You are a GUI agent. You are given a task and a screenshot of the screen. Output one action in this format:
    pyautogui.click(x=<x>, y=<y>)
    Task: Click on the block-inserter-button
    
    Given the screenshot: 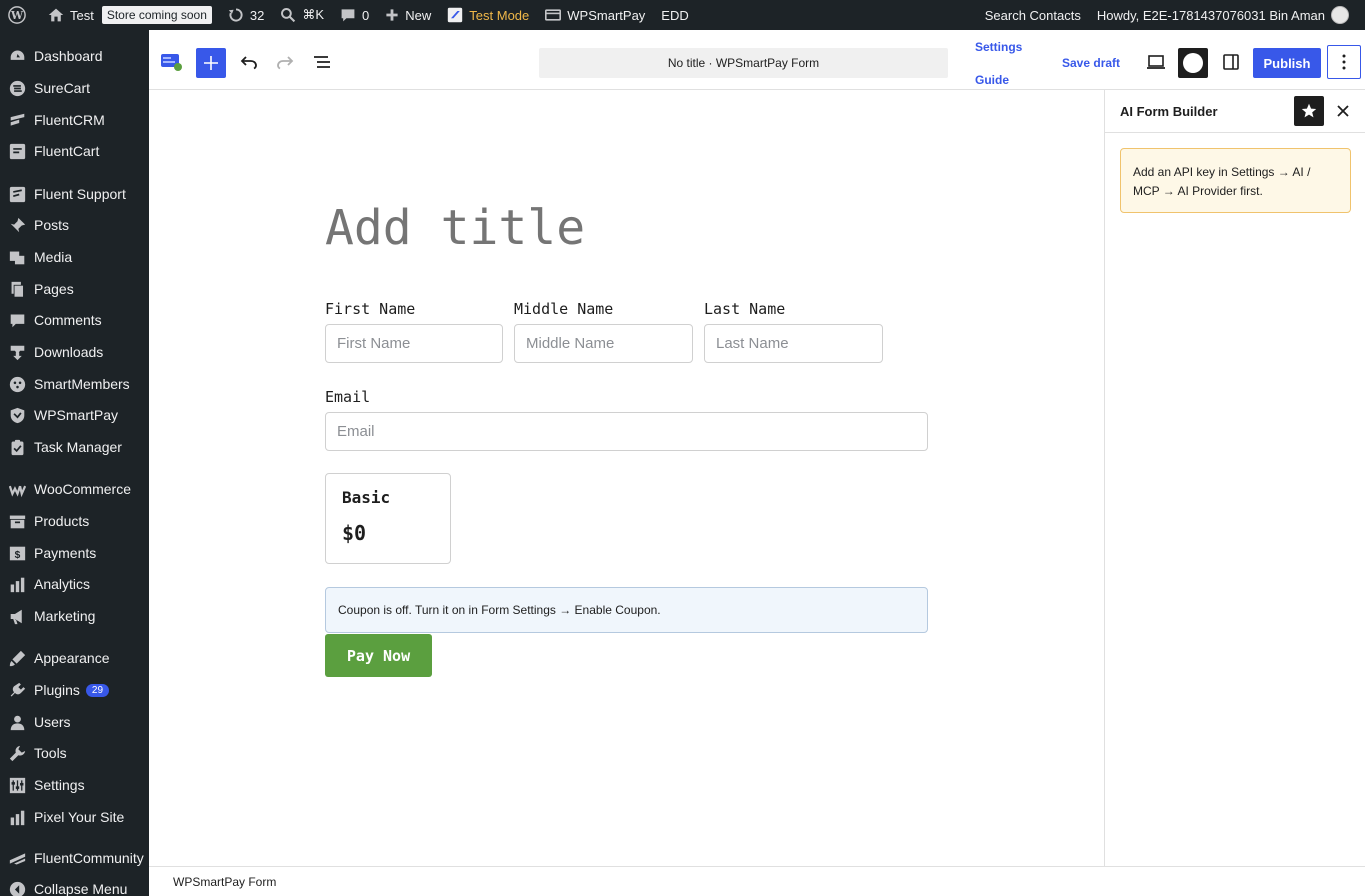 What is the action you would take?
    pyautogui.click(x=211, y=63)
    